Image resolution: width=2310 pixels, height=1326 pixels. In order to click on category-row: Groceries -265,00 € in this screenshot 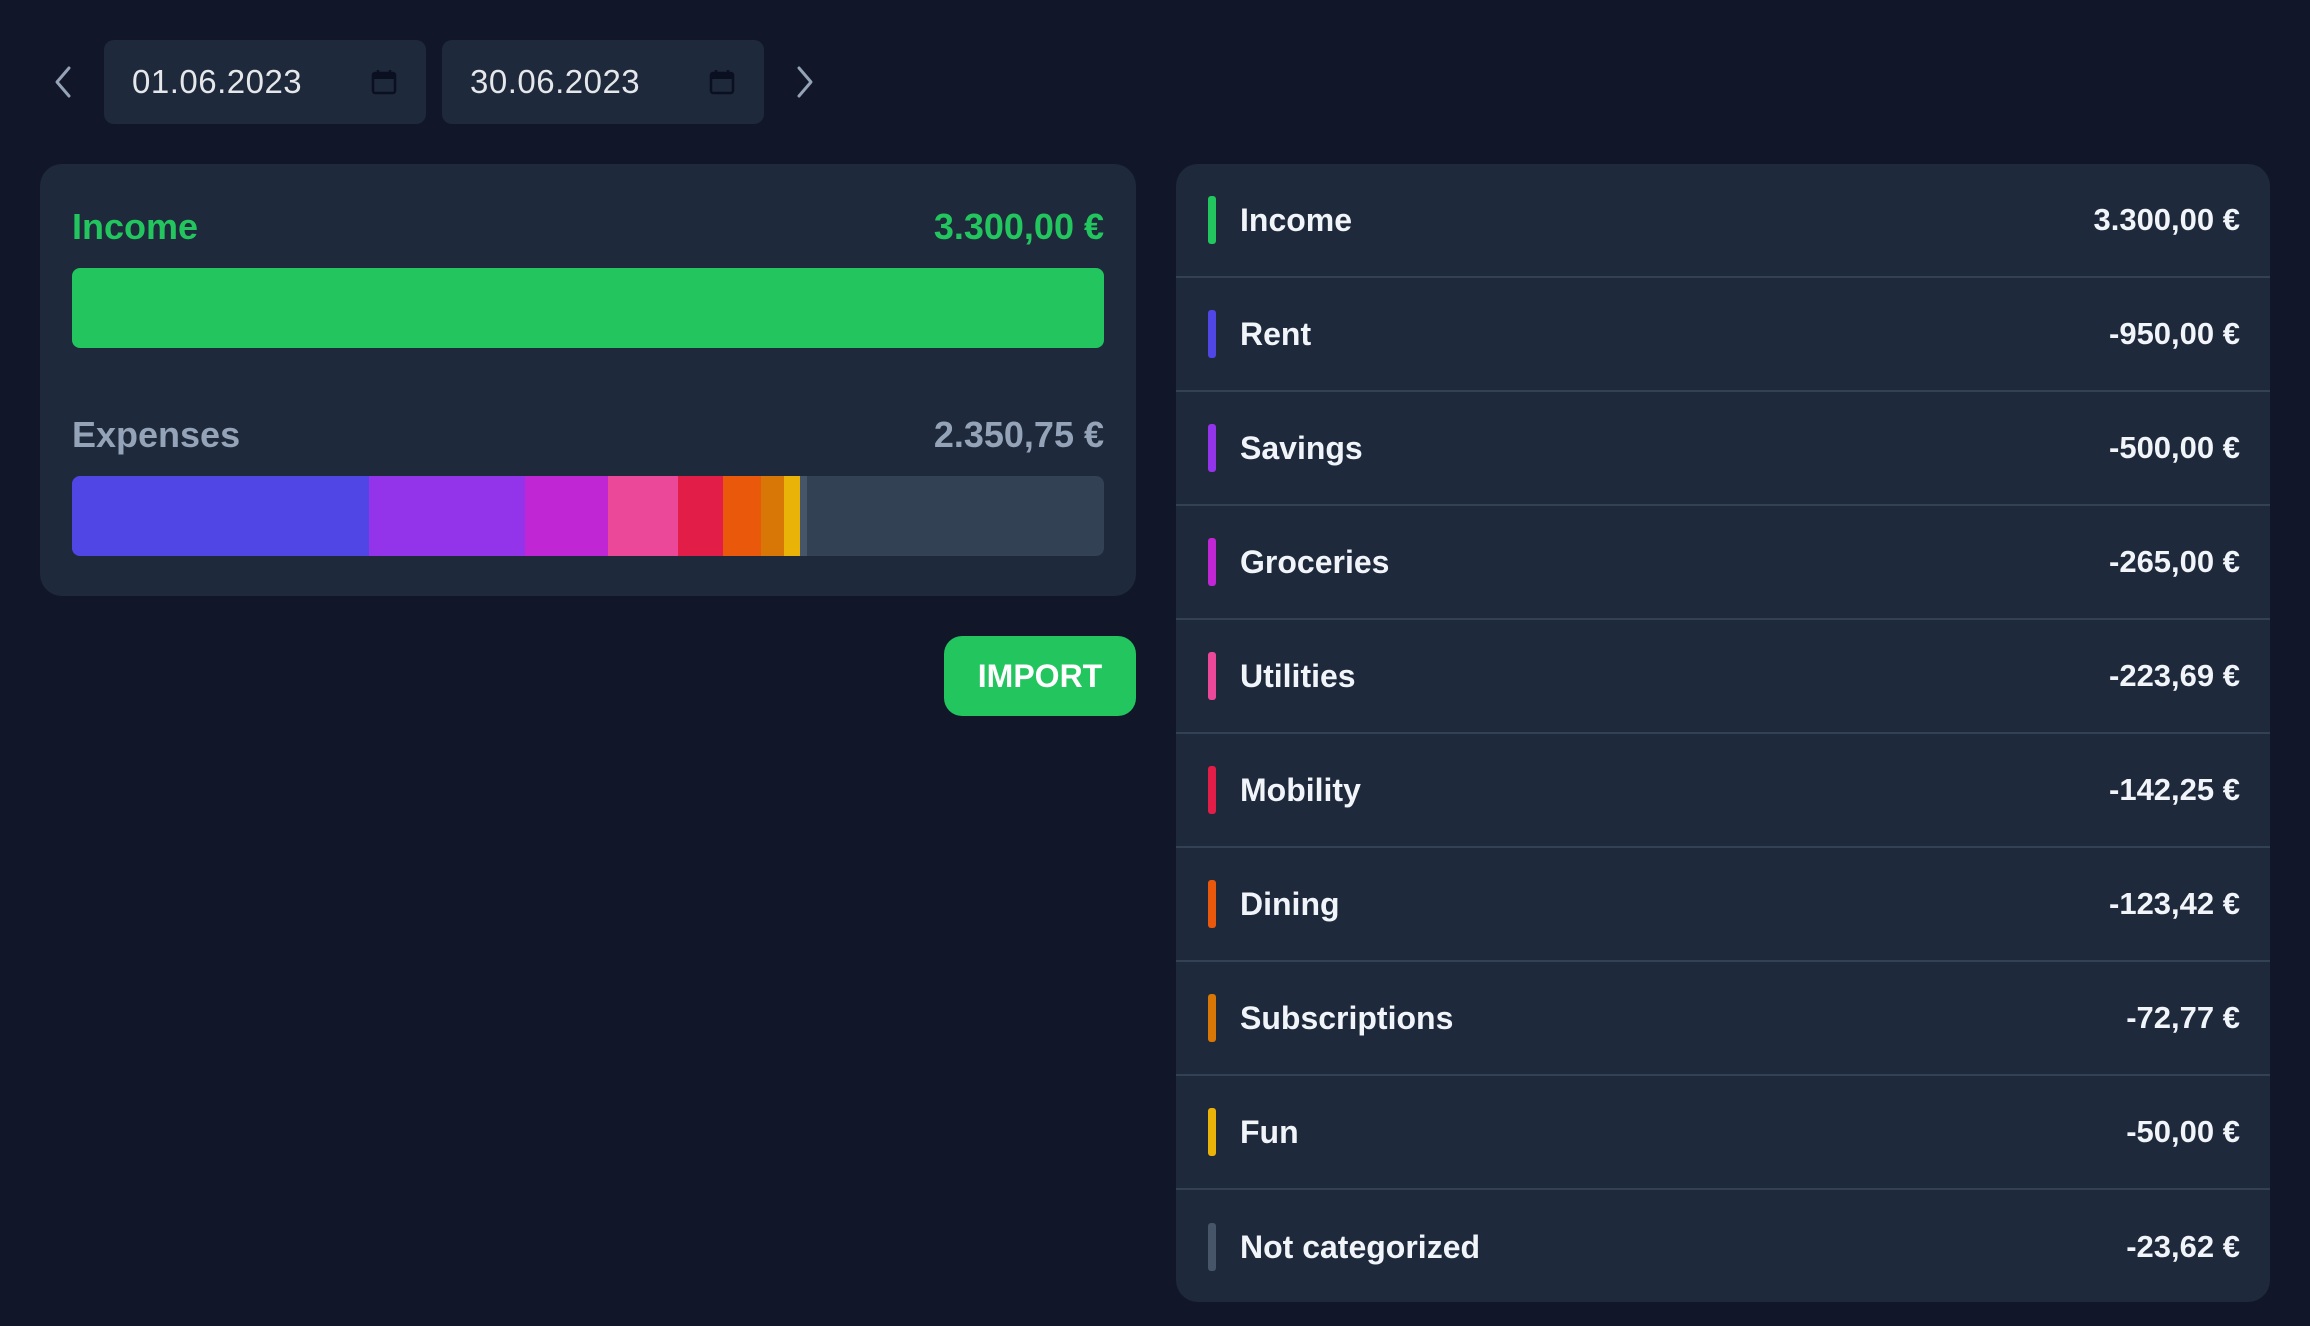, I will do `click(1723, 563)`.